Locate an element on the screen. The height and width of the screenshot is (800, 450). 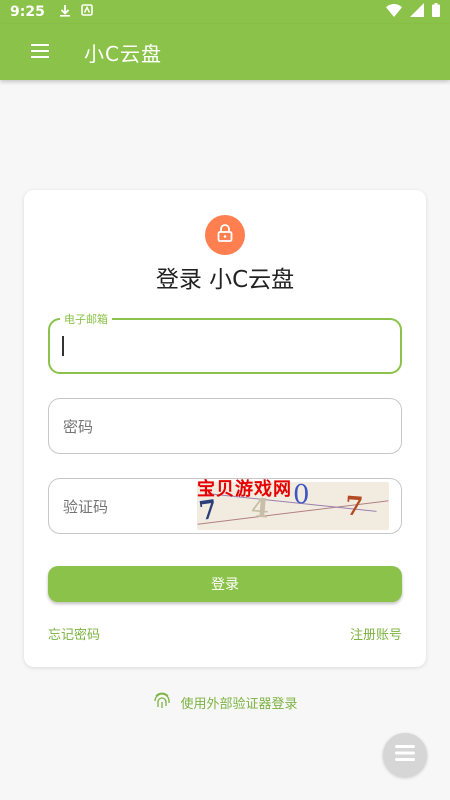
text-cursor is located at coordinates (63, 346).